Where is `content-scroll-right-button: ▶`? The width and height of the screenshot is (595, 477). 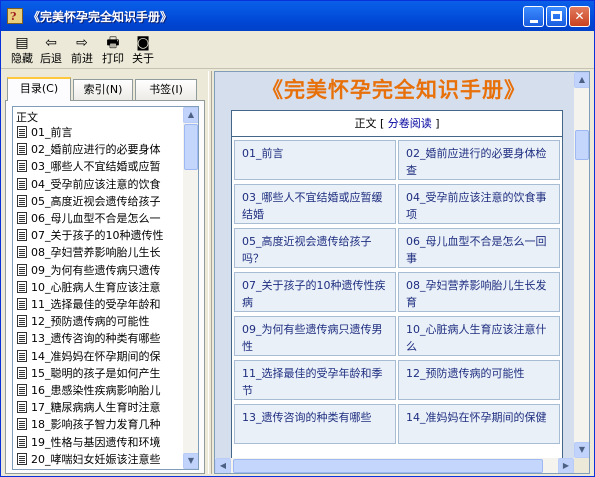 content-scroll-right-button: ▶ is located at coordinates (566, 465).